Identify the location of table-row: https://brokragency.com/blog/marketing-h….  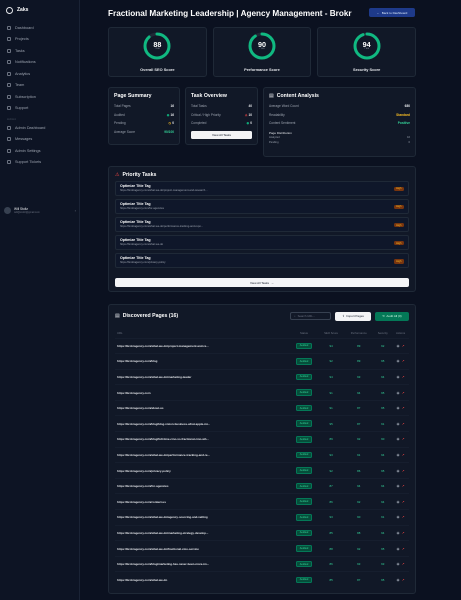
(262, 563).